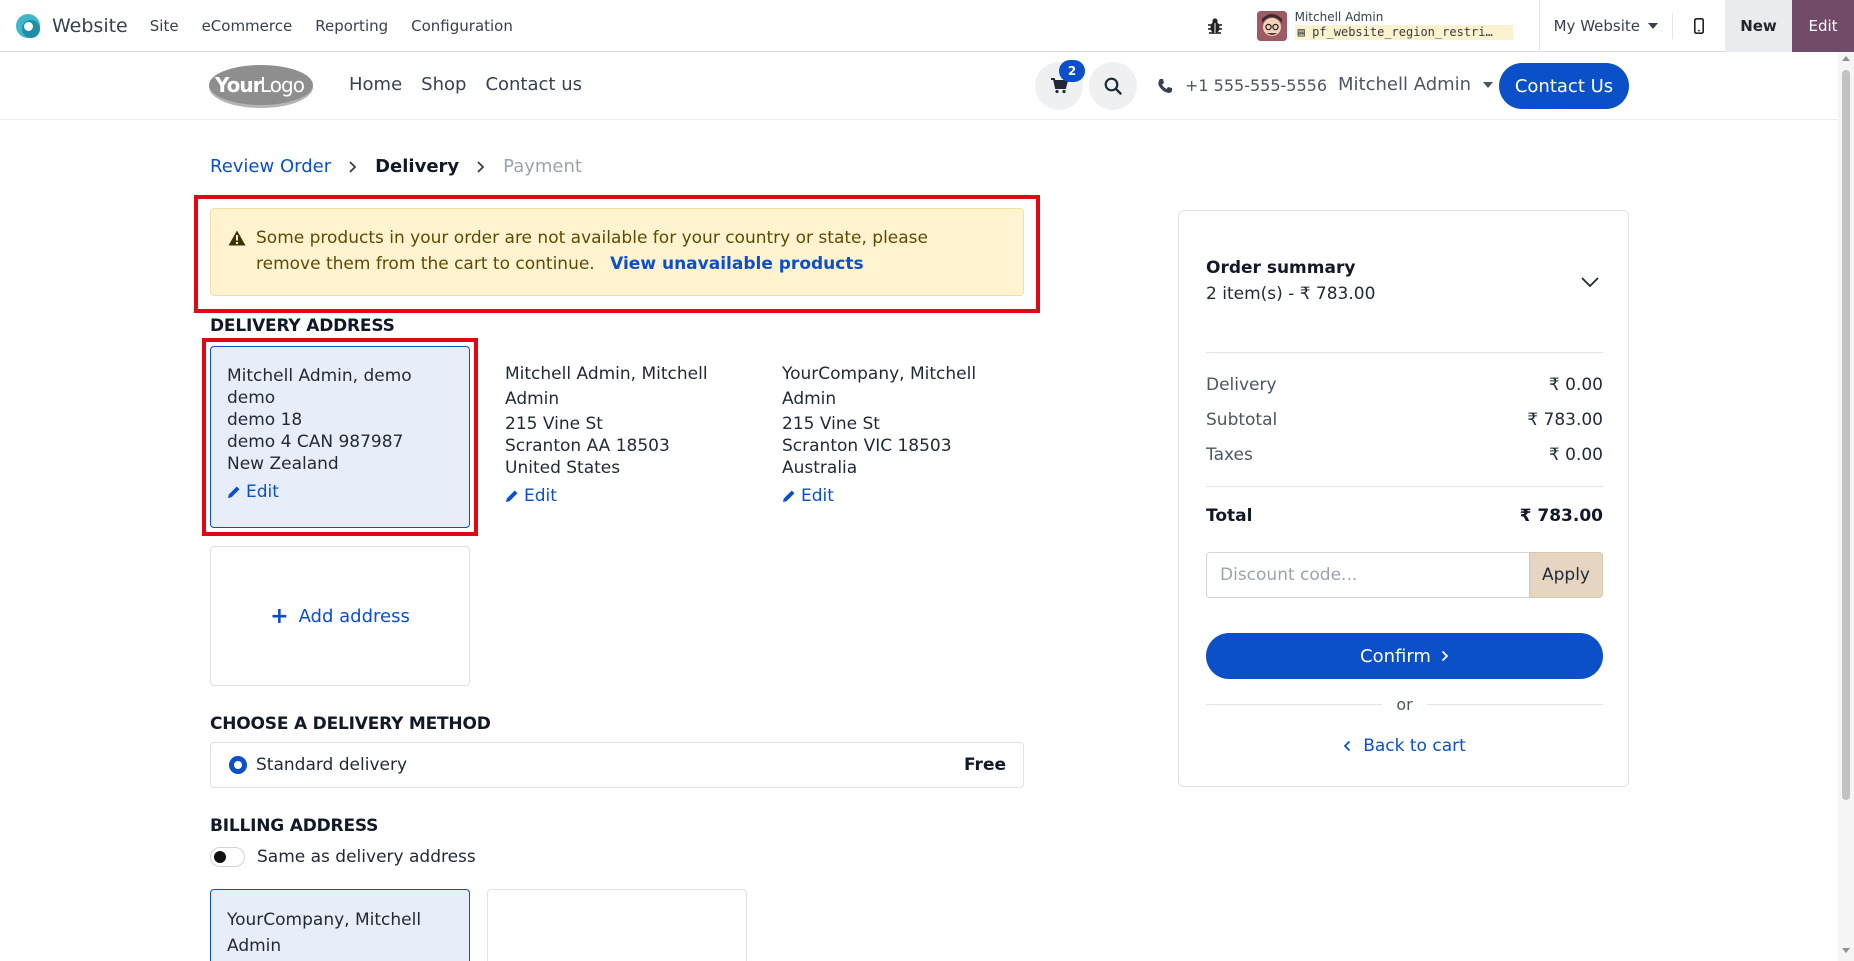 The image size is (1854, 961). What do you see at coordinates (985, 765) in the screenshot?
I see `delivery-method-price: Free` at bounding box center [985, 765].